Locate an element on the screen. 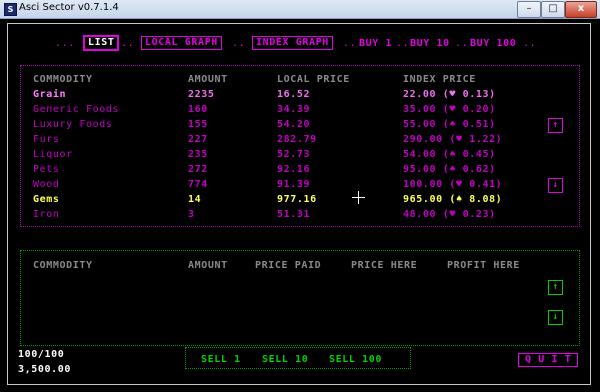 This screenshot has width=600, height=392. cargo-scroll-down-button: ↓ is located at coordinates (555, 317).